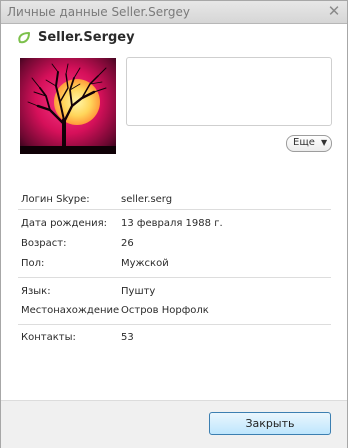 The height and width of the screenshot is (448, 348). Describe the element at coordinates (145, 263) in the screenshot. I see `gender-value: Мужской` at that location.